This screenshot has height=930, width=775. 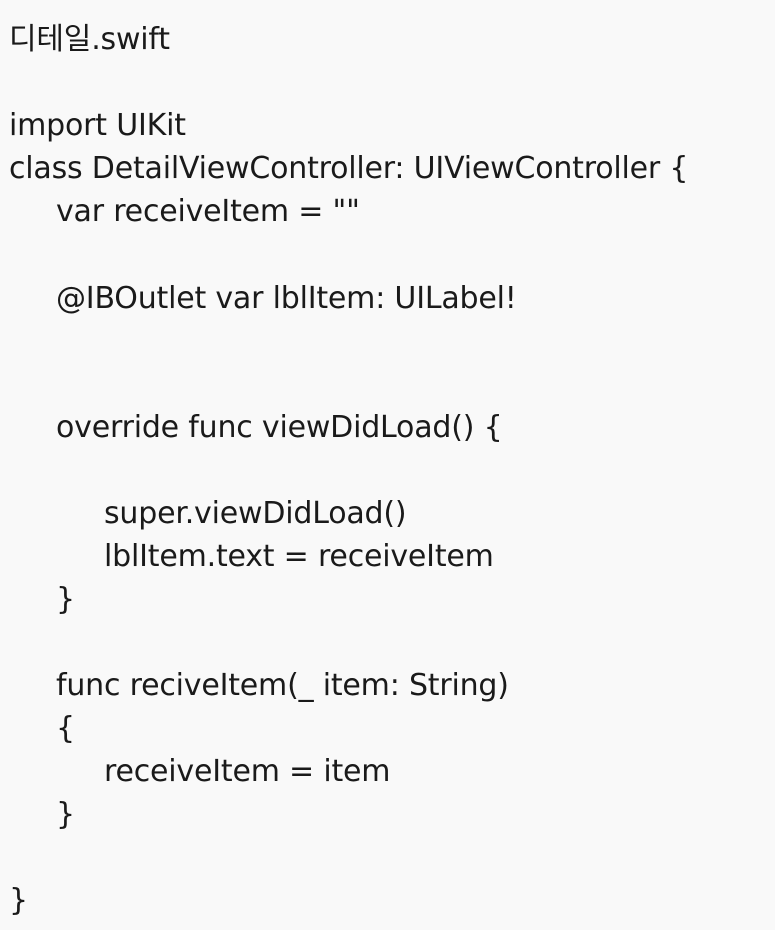 I want to click on document-title: 디테일.swift, so click(x=89, y=39).